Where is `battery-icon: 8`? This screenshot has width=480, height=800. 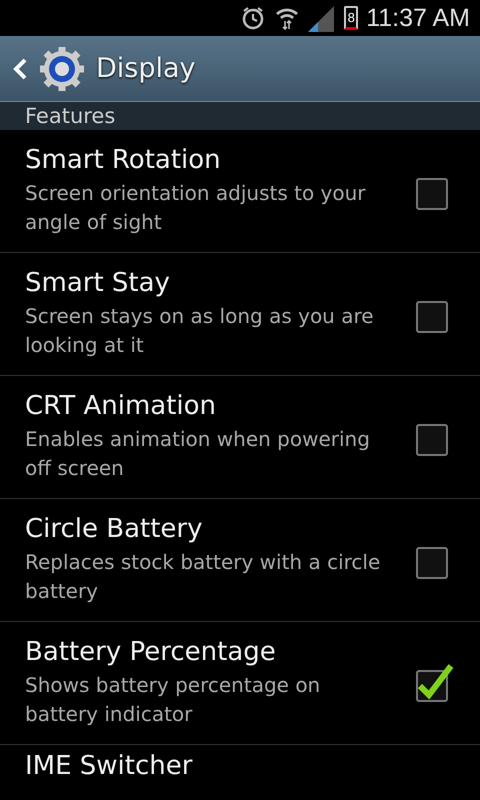 battery-icon: 8 is located at coordinates (351, 18).